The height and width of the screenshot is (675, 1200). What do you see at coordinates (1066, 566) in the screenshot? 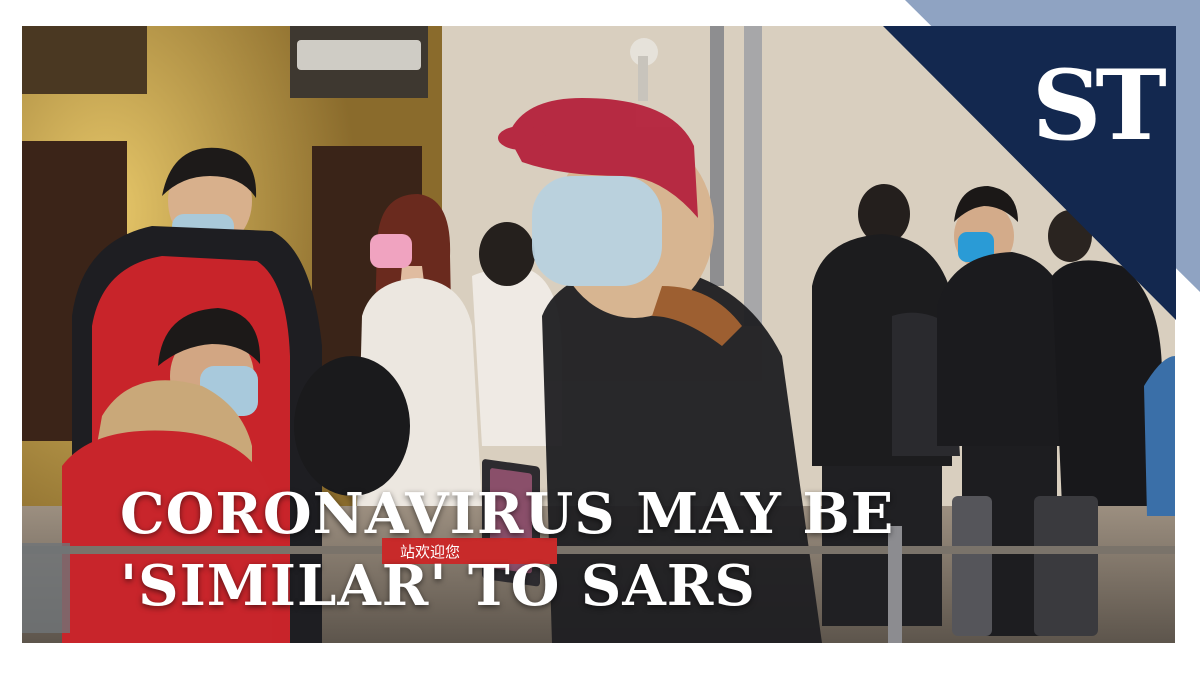
I see `suitcase` at bounding box center [1066, 566].